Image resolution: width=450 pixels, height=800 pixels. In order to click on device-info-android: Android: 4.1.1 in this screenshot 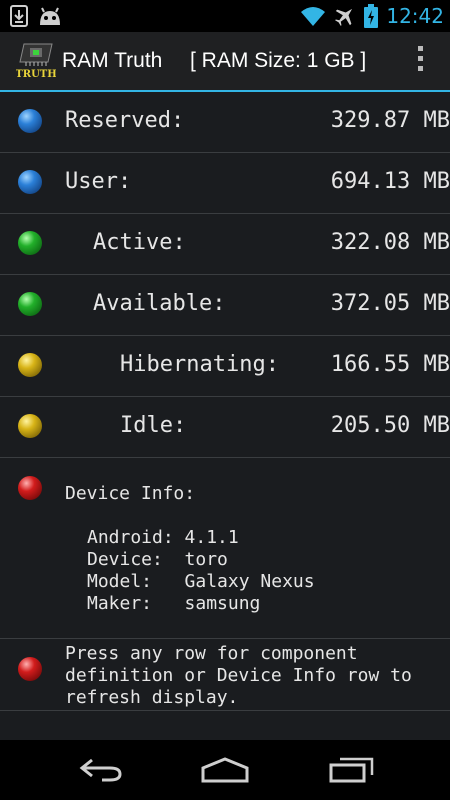, I will do `click(163, 537)`.